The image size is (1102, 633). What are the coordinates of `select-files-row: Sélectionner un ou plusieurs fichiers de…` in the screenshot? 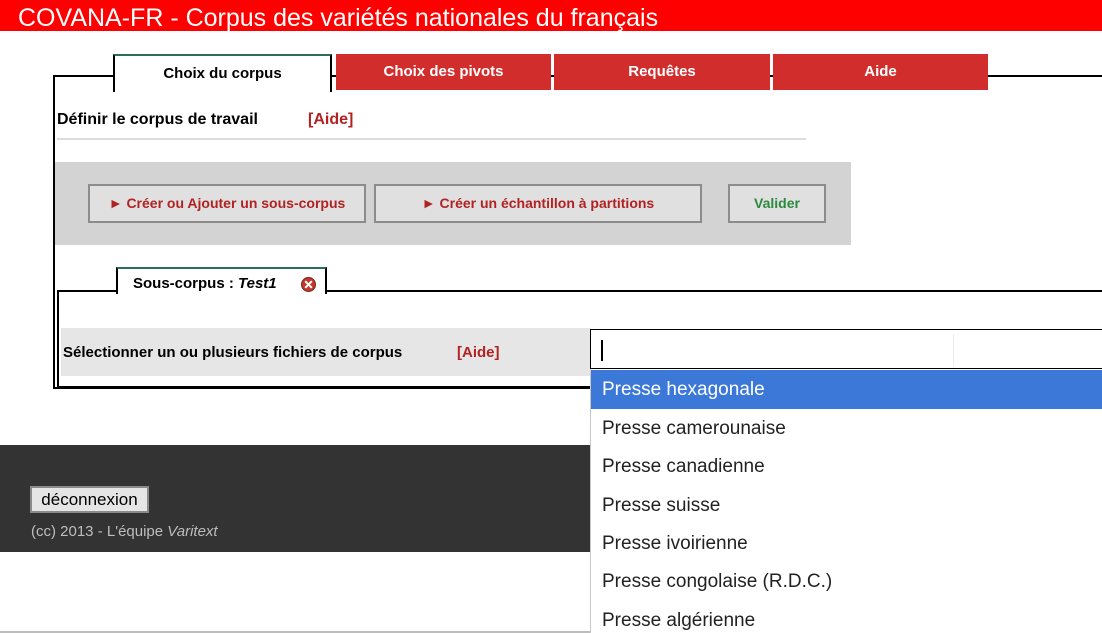 It's located at (326, 352).